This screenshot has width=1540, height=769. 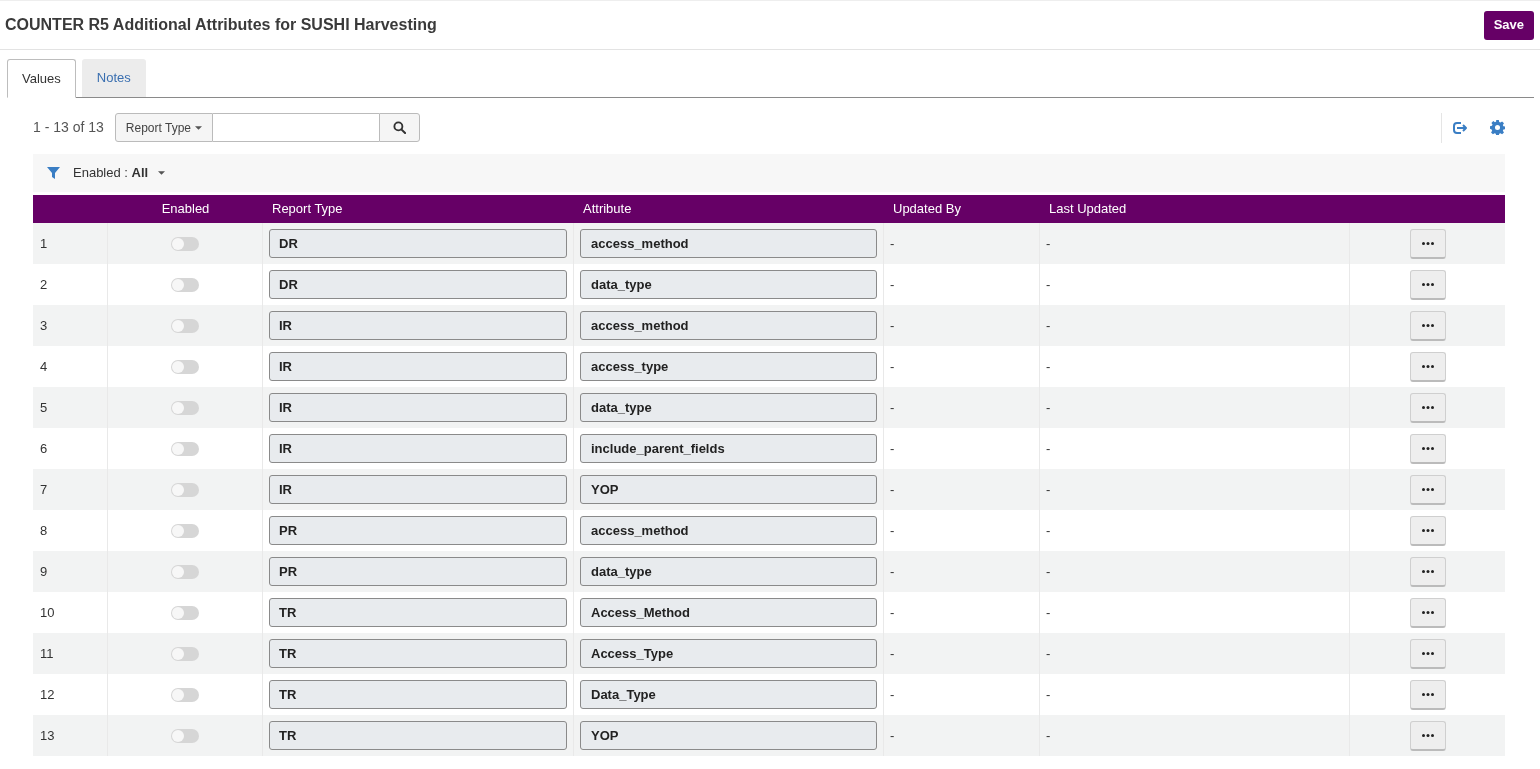 I want to click on search-button, so click(x=399, y=127).